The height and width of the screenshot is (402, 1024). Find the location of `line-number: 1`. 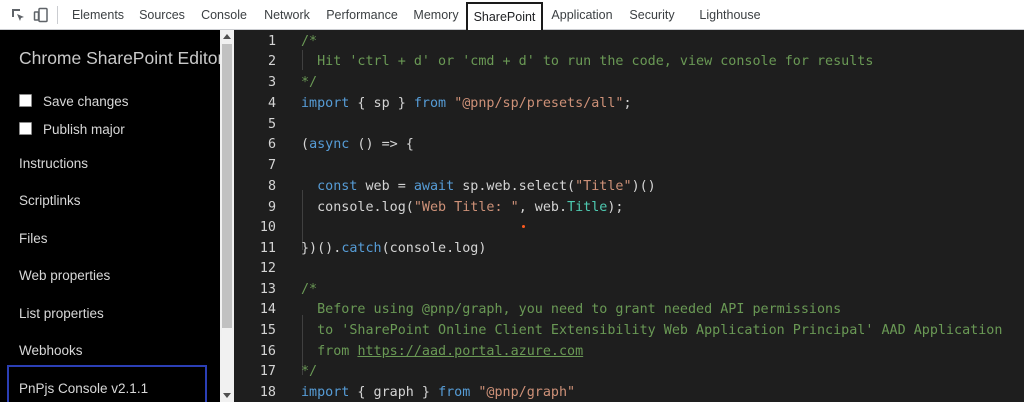

line-number: 1 is located at coordinates (271, 41).